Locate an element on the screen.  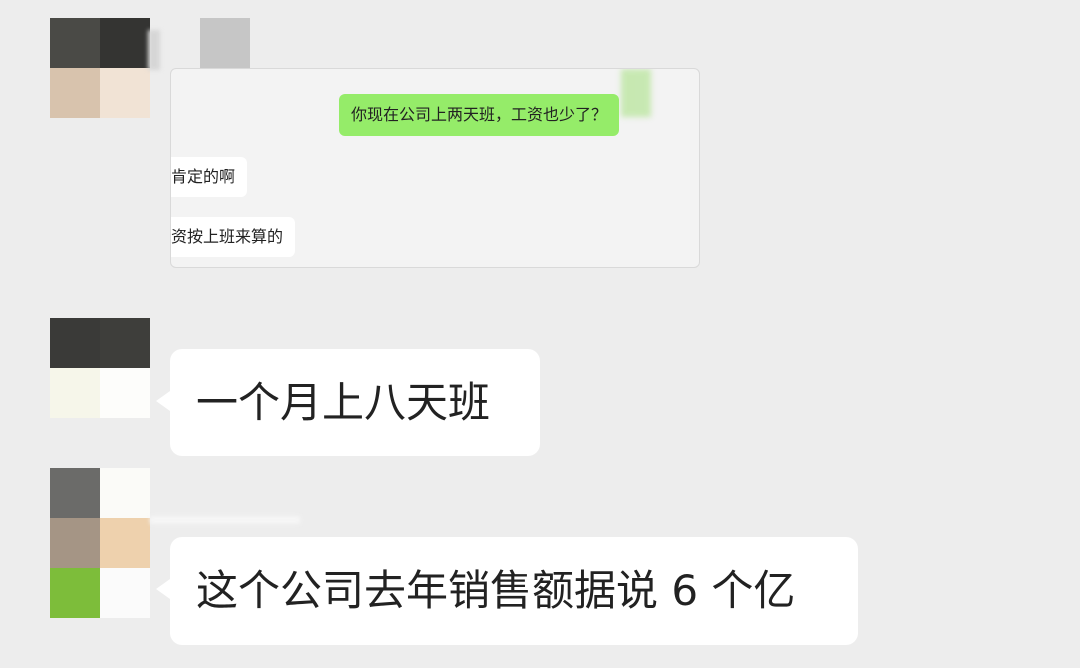
chat-message-bubble: 这个公司去年销售额据说 6 个亿 is located at coordinates (507, 591).